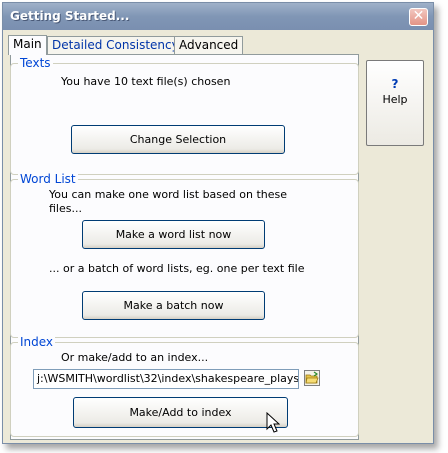 This screenshot has width=448, height=453. Describe the element at coordinates (178, 139) in the screenshot. I see `change-selection-button: Change Selection` at that location.